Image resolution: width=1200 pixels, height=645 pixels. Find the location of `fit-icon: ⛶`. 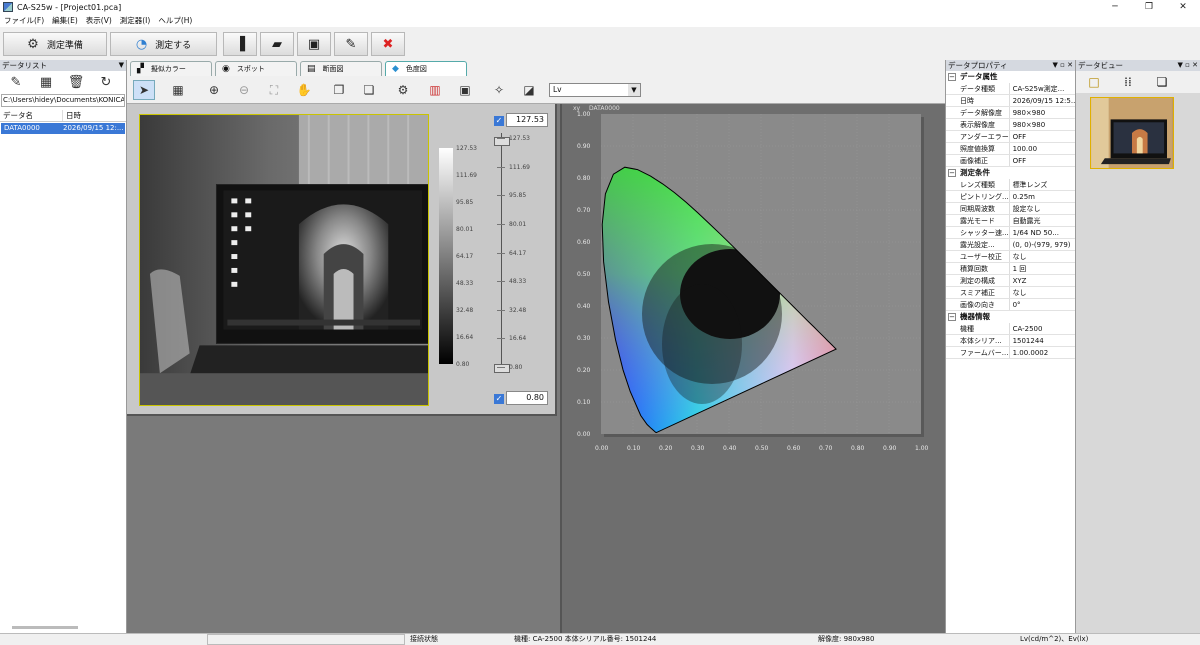

fit-icon: ⛶ is located at coordinates (274, 89).